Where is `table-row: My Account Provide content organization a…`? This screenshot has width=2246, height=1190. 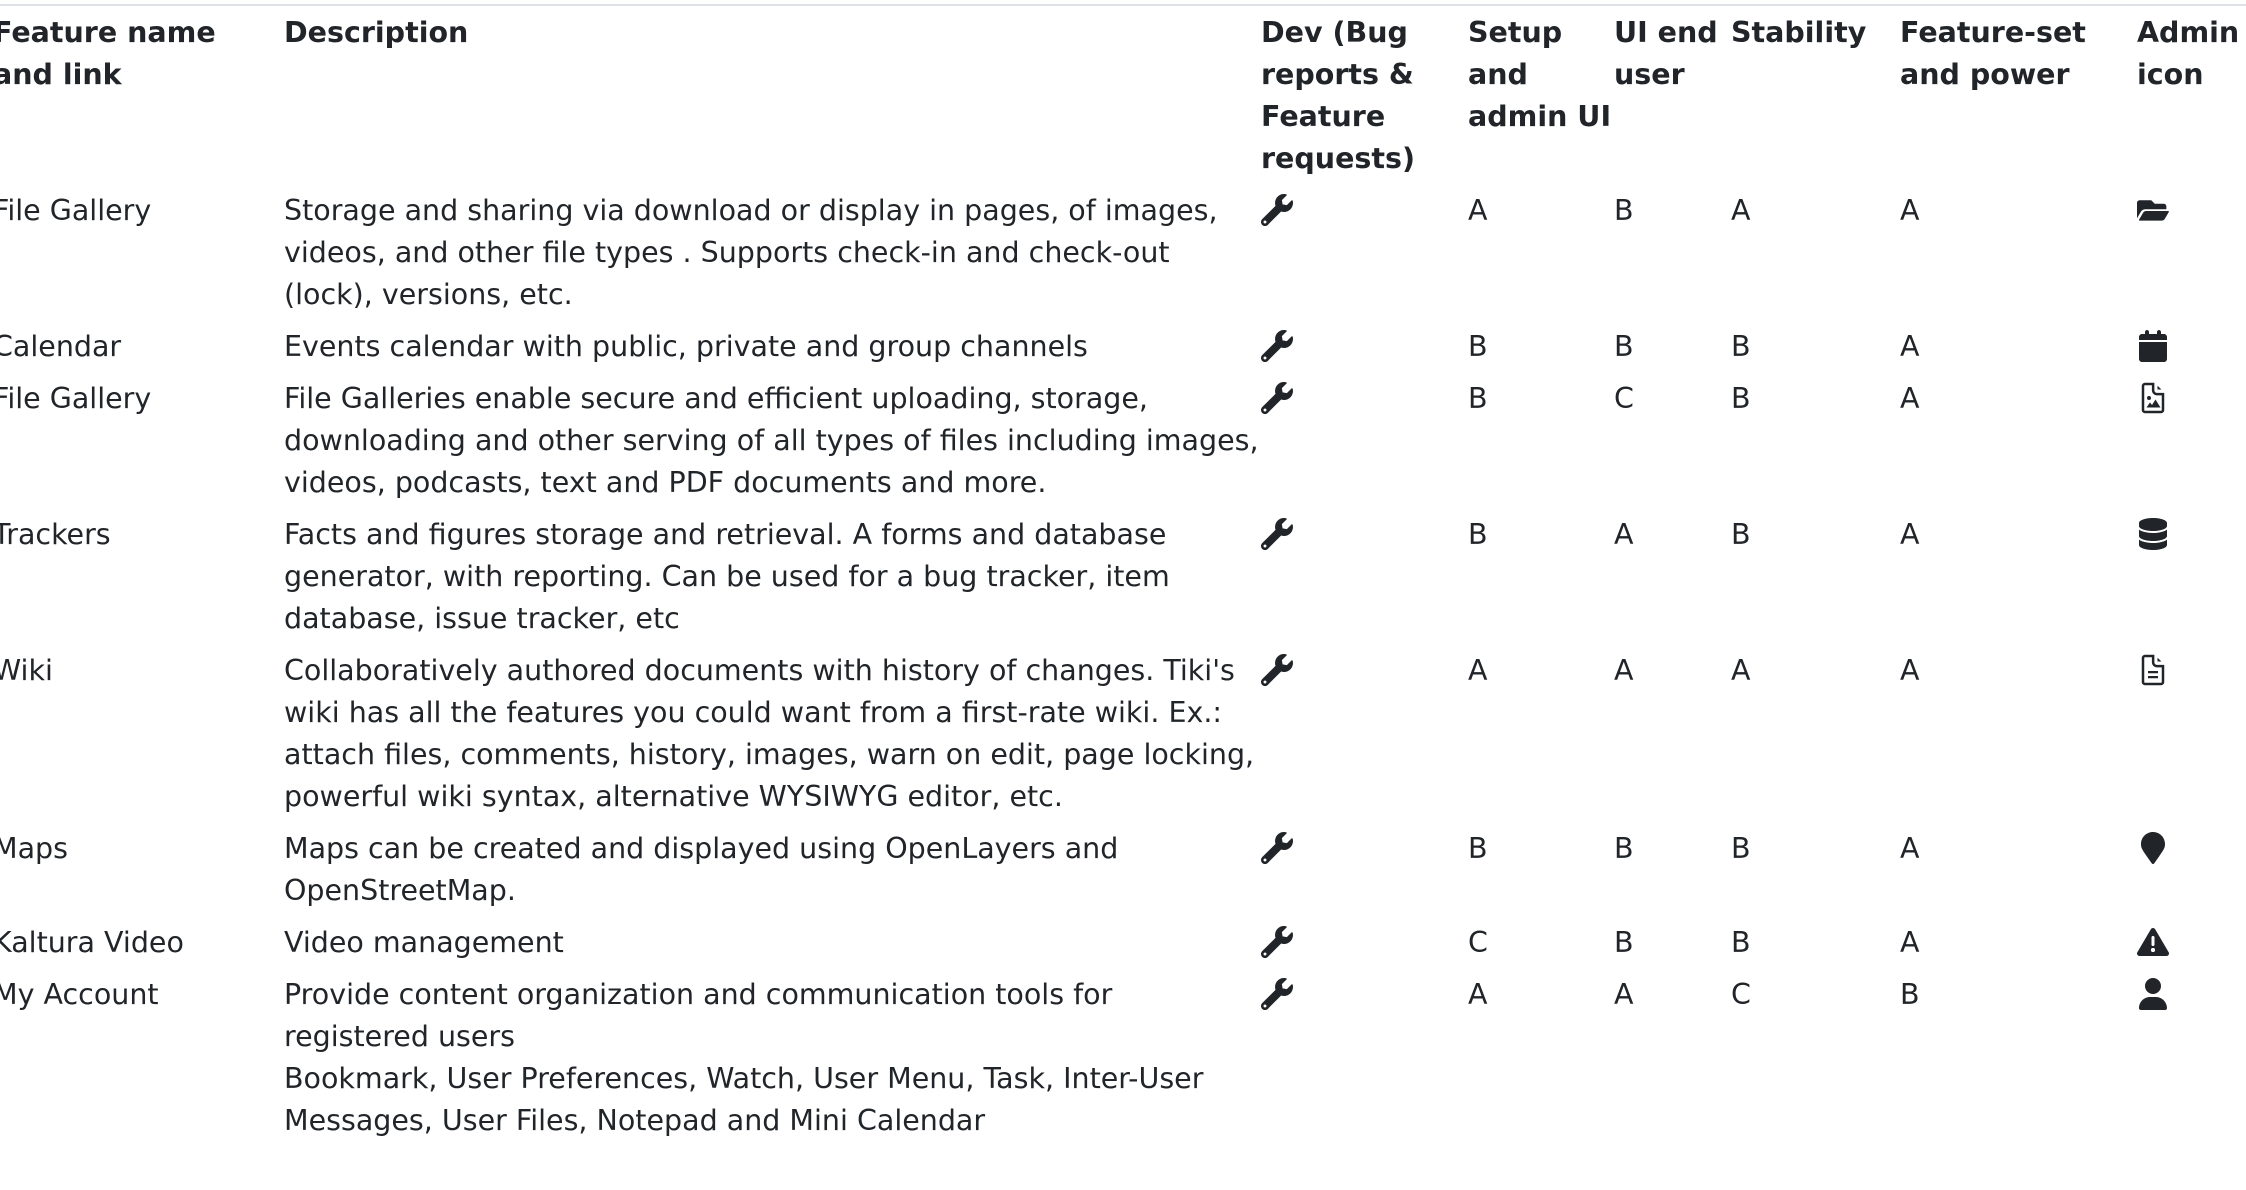 table-row: My Account Provide content organization a… is located at coordinates (1123, 1059).